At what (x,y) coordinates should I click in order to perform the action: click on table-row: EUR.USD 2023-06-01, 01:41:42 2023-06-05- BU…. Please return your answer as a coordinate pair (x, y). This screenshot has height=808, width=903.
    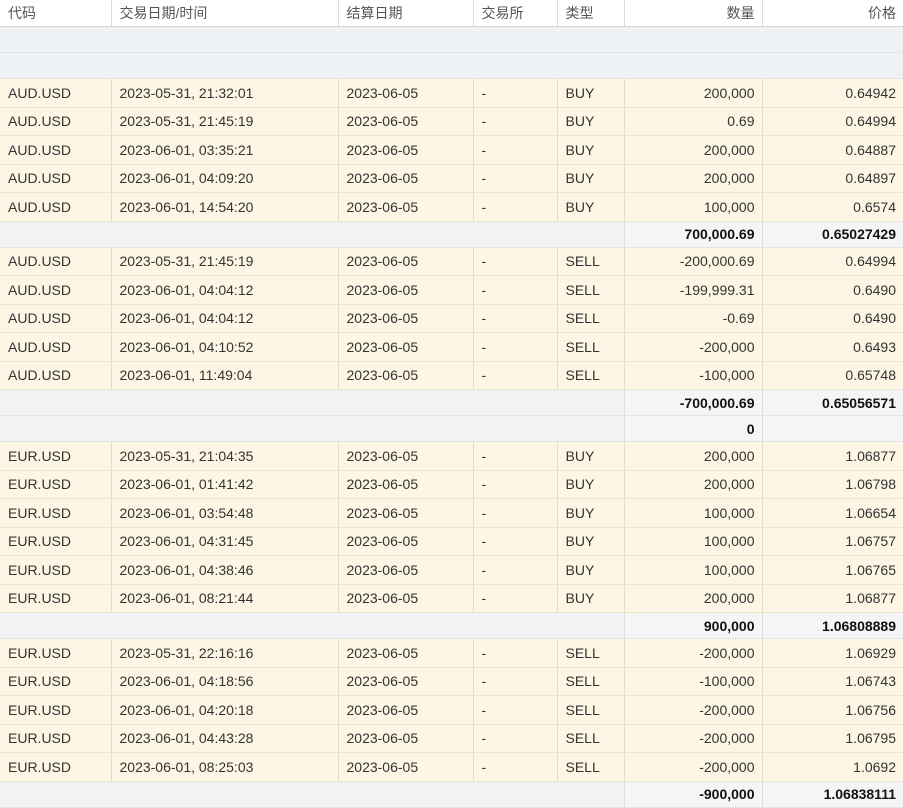
    Looking at the image, I should click on (451, 484).